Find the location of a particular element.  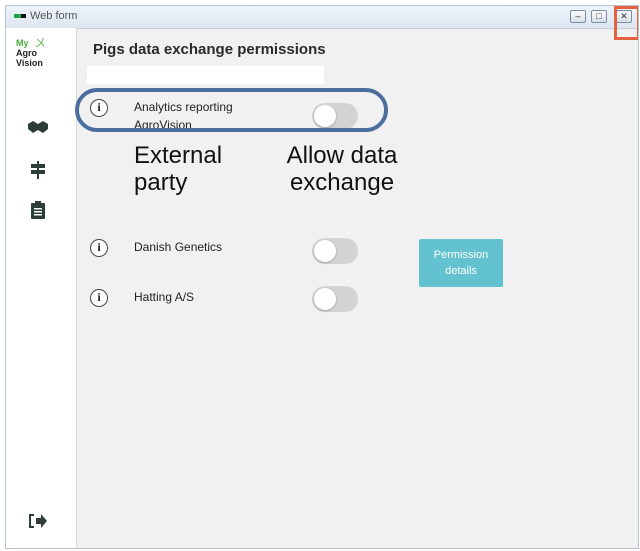

handshake-icon is located at coordinates (38, 130).